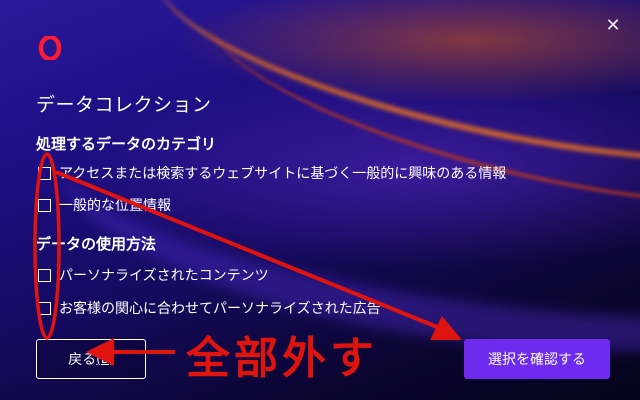 The height and width of the screenshot is (400, 640). Describe the element at coordinates (100, 352) in the screenshot. I see `annotation-arrowhead` at that location.